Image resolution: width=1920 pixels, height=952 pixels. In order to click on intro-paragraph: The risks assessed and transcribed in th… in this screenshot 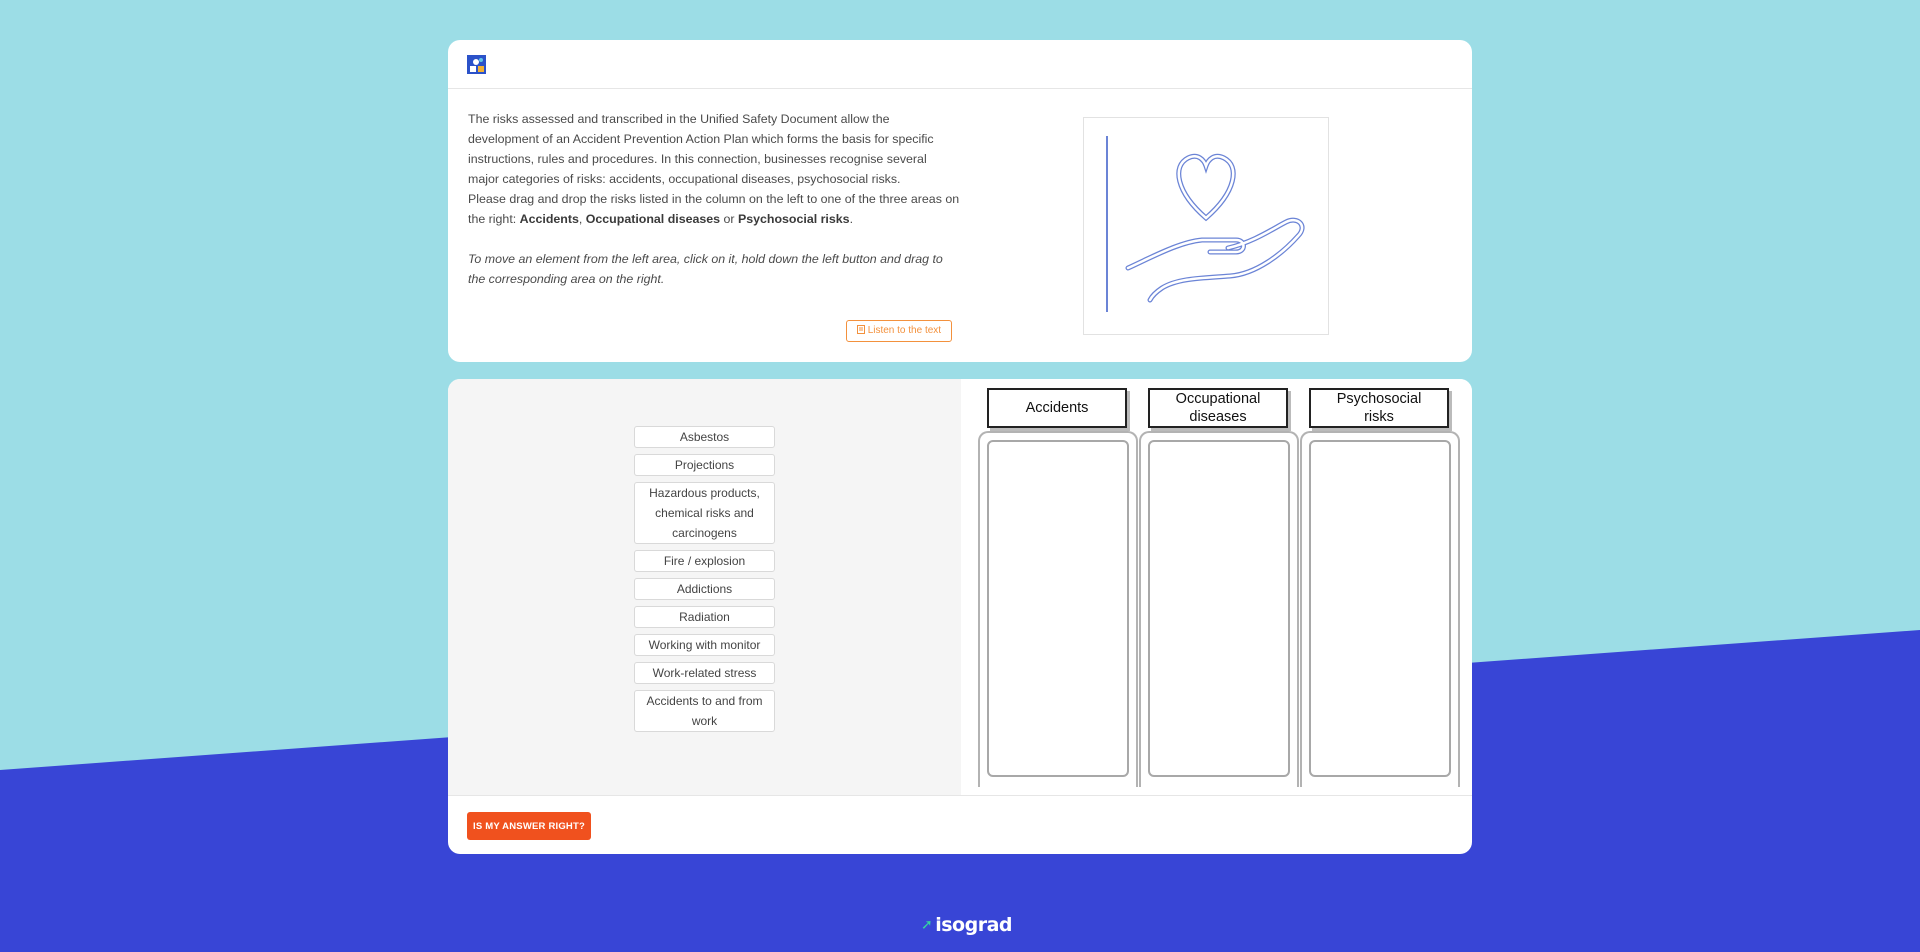, I will do `click(701, 149)`.